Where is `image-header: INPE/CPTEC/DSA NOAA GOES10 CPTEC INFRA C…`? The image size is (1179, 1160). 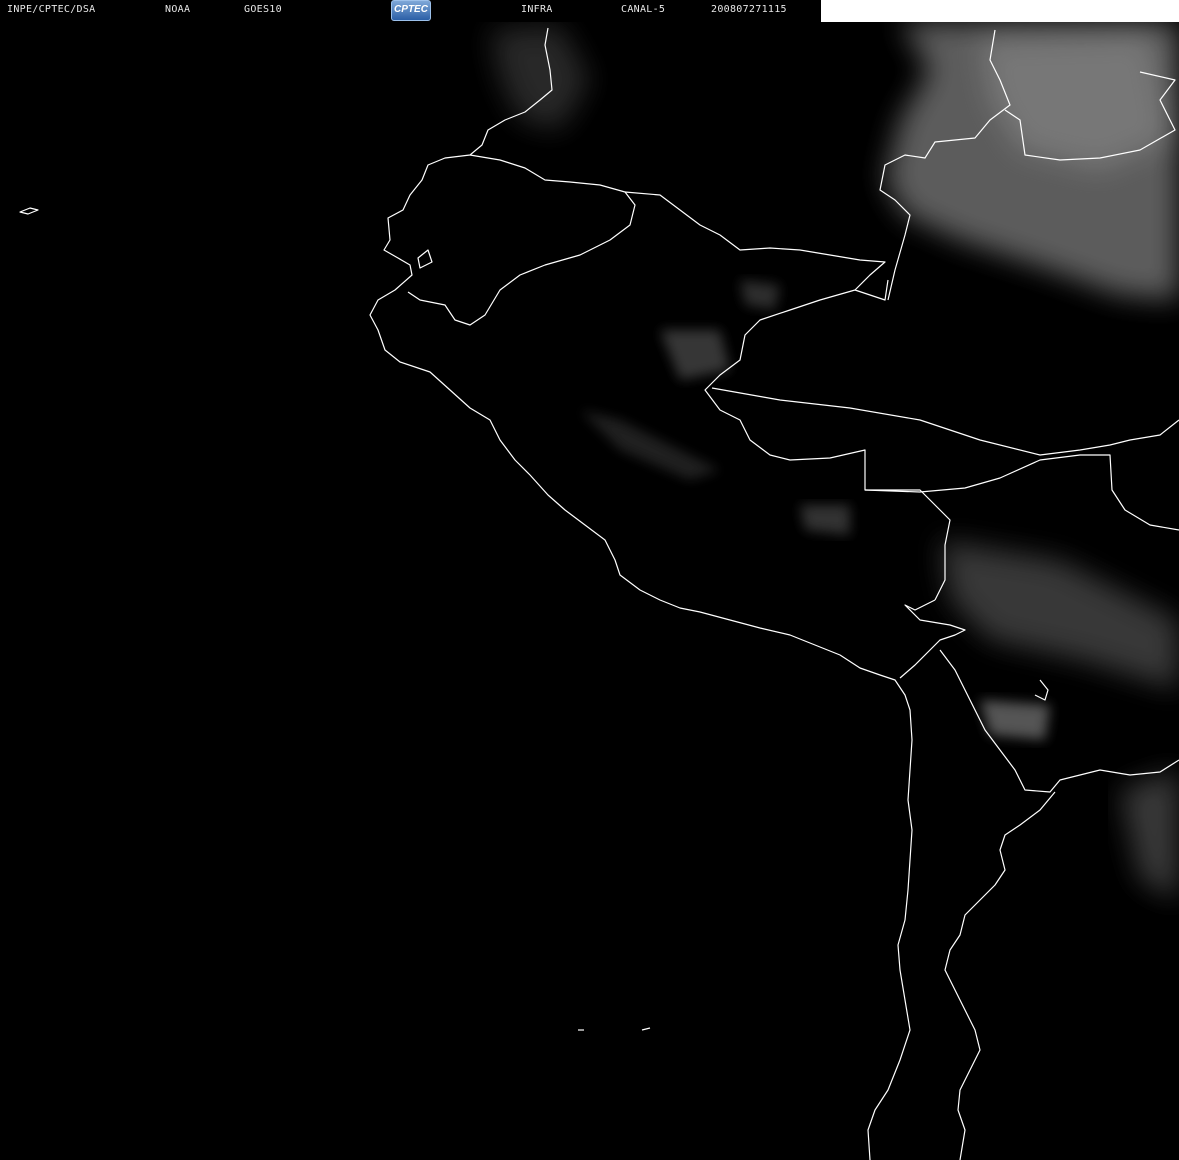
image-header: INPE/CPTEC/DSA NOAA GOES10 CPTEC INFRA C… is located at coordinates (589, 11).